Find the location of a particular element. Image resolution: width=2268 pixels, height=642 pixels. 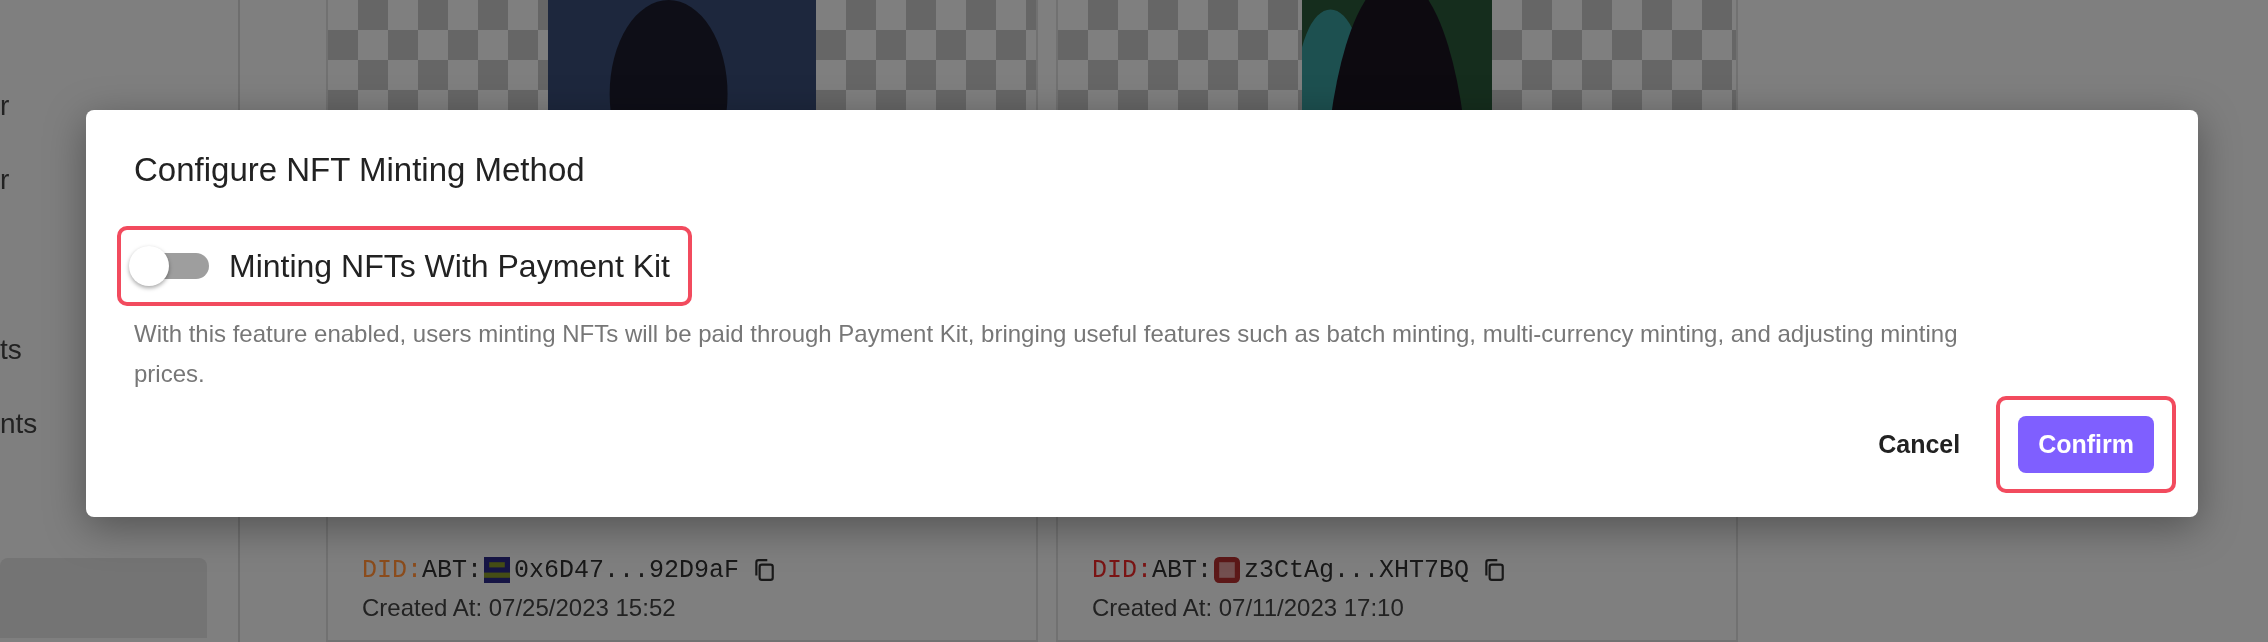

created-date: Created At: 07/11/2023 17:10 is located at coordinates (1248, 608).